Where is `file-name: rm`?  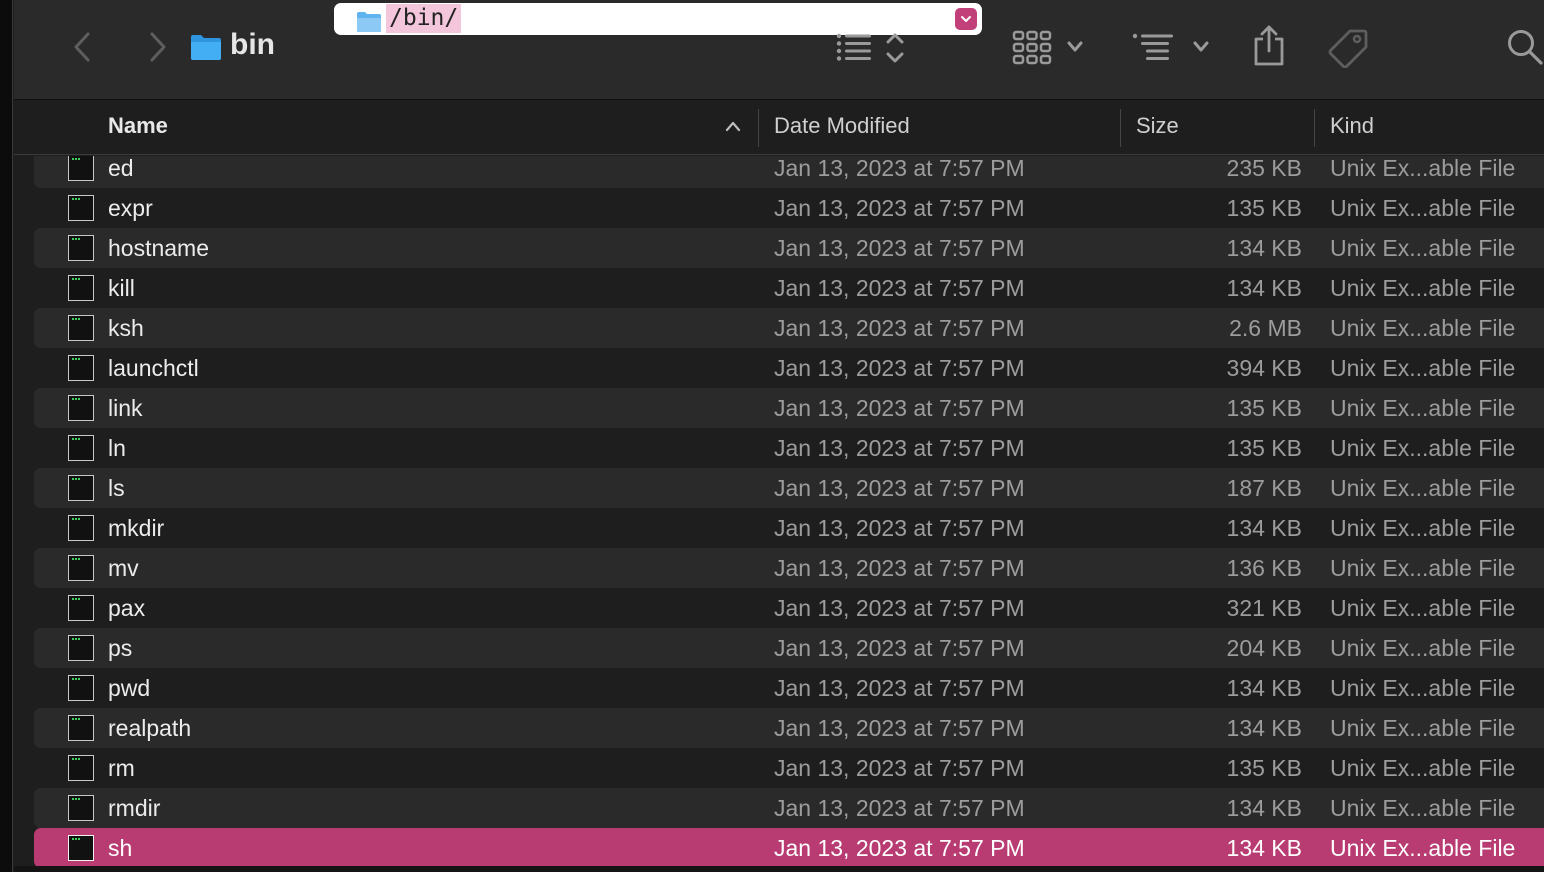
file-name: rm is located at coordinates (121, 768).